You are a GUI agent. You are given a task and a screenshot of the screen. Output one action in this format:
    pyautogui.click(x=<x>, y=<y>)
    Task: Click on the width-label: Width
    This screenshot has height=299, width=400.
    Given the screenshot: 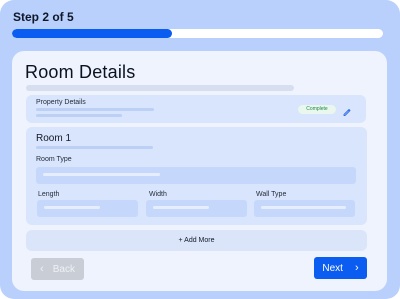 What is the action you would take?
    pyautogui.click(x=158, y=194)
    